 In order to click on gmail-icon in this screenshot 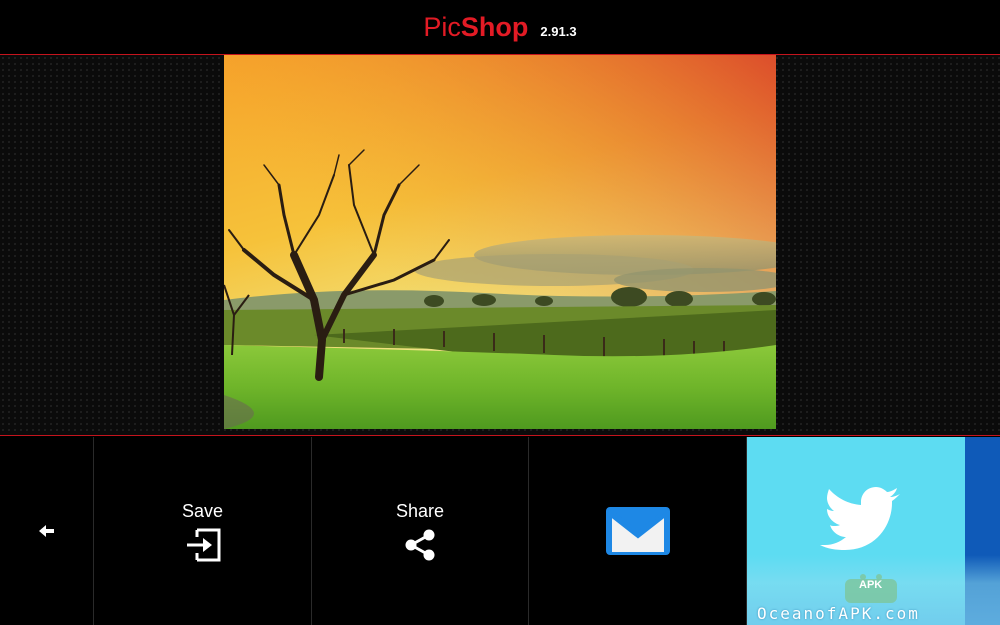, I will do `click(637, 531)`.